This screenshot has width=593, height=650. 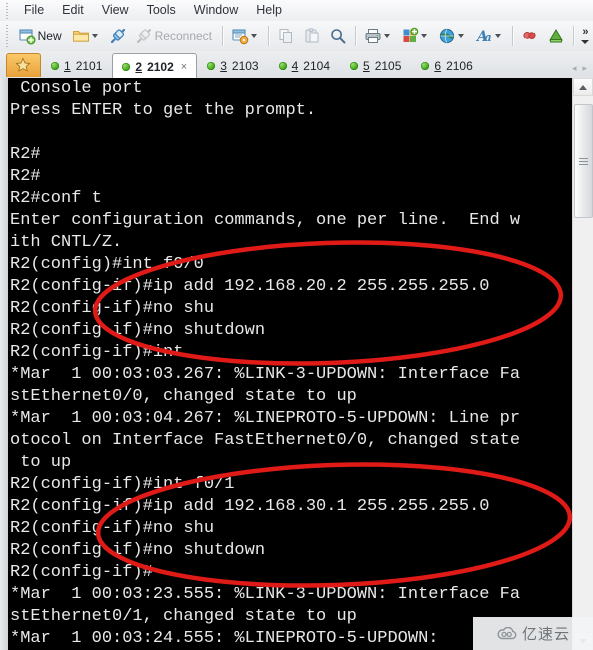 I want to click on web-caret-icon, so click(x=460, y=36).